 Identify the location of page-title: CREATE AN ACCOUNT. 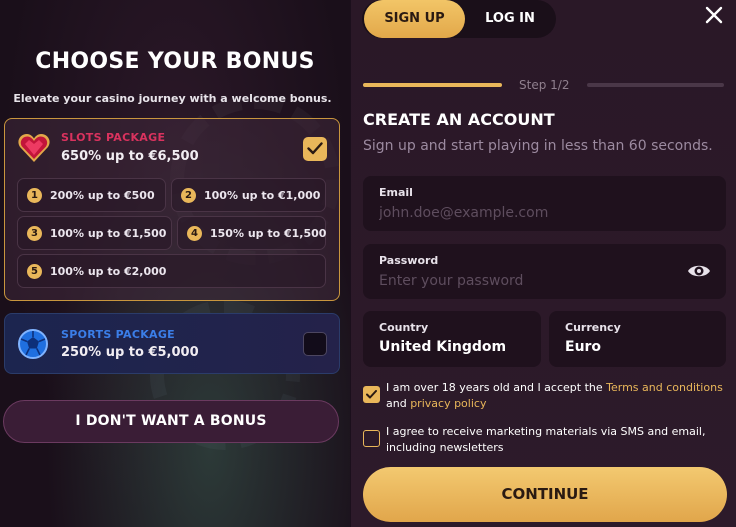
(459, 119).